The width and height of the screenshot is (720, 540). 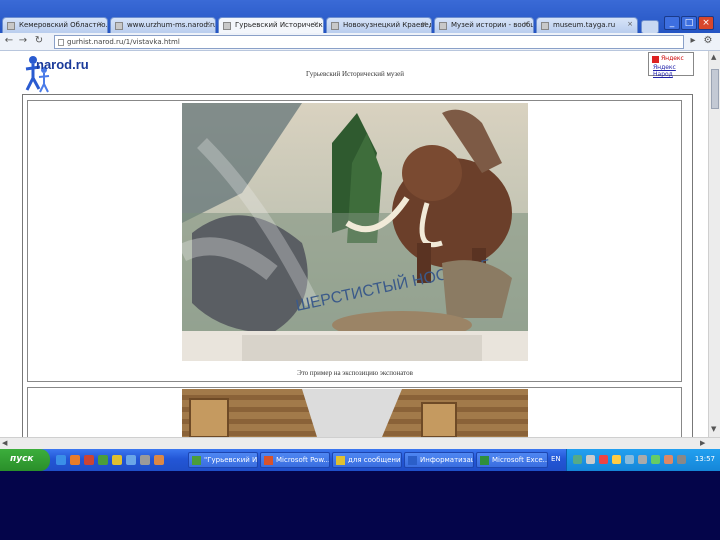 I want to click on forward-arrow-icon: →, so click(x=23, y=40).